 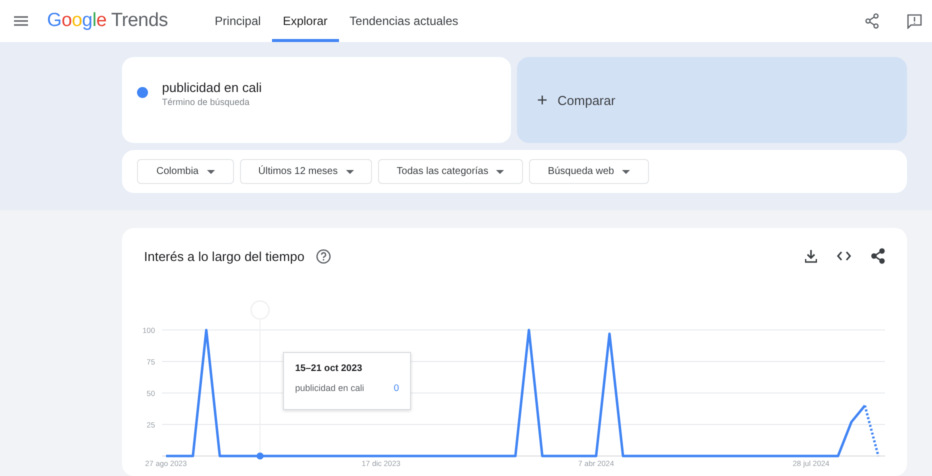 What do you see at coordinates (238, 21) in the screenshot?
I see `nav-tab: Principal` at bounding box center [238, 21].